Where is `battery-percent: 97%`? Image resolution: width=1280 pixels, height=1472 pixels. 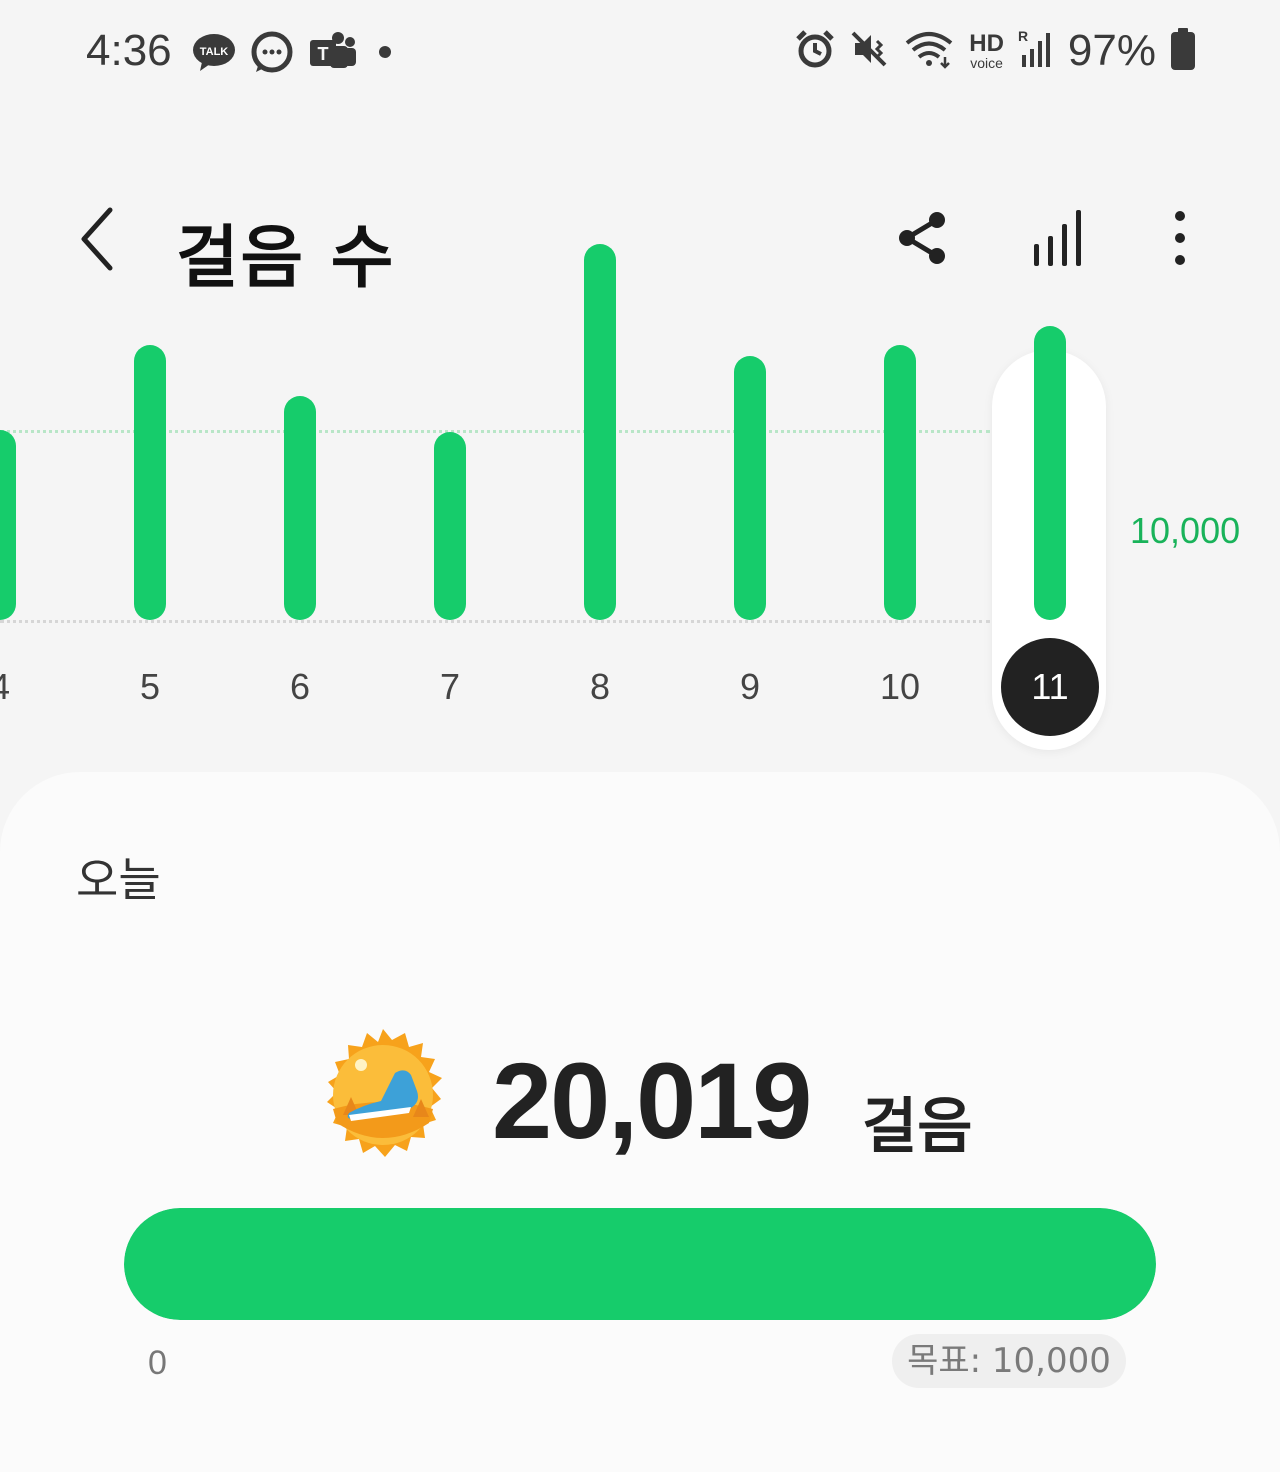 battery-percent: 97% is located at coordinates (1111, 50).